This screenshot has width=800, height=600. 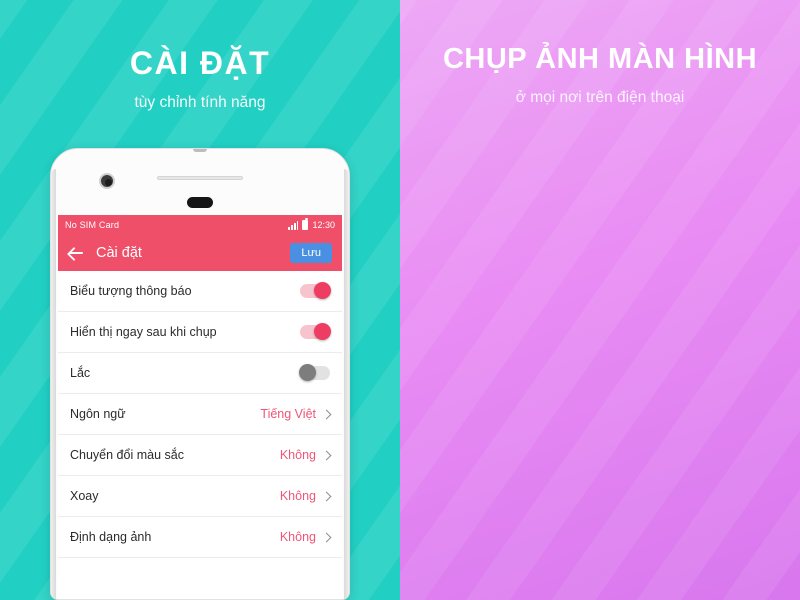 What do you see at coordinates (127, 455) in the screenshot?
I see `row-label: Chuyển đổi màu sắc` at bounding box center [127, 455].